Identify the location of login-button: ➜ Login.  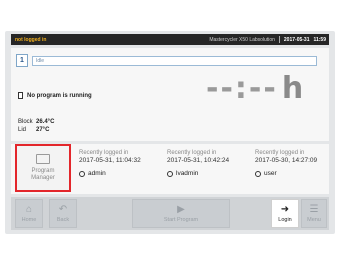
(285, 213).